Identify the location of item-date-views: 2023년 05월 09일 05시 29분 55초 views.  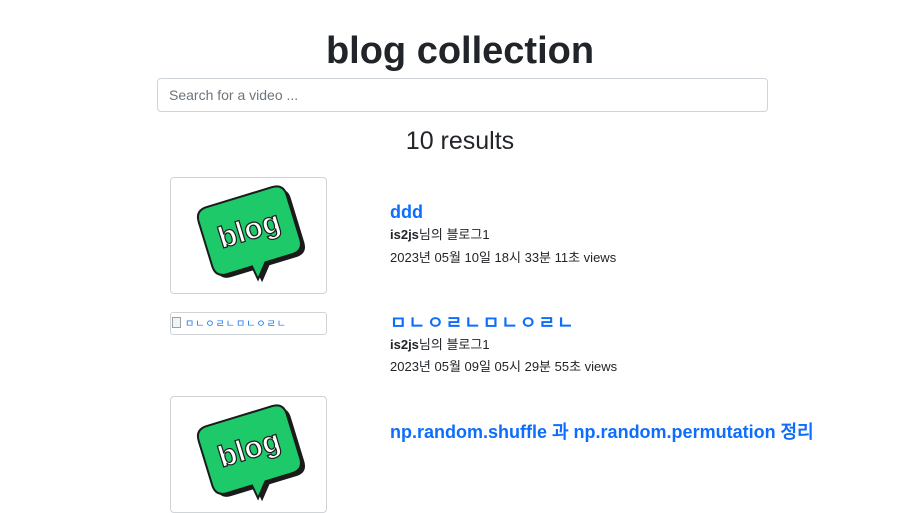
(504, 366).